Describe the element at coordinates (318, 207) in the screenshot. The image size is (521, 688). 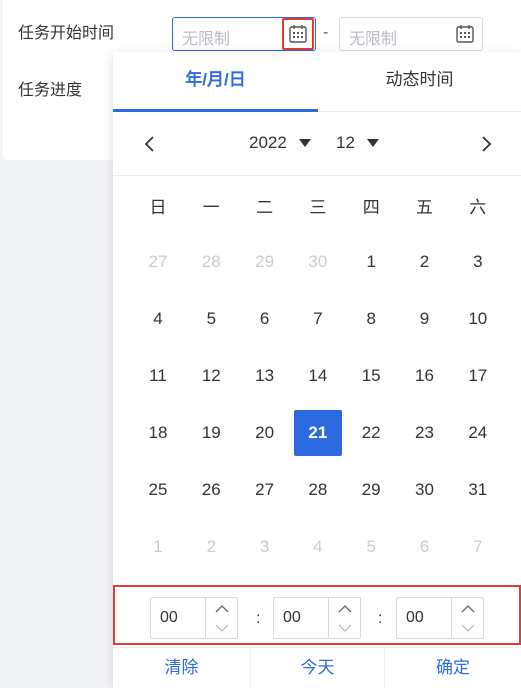
I see `weekday-header: 三` at that location.